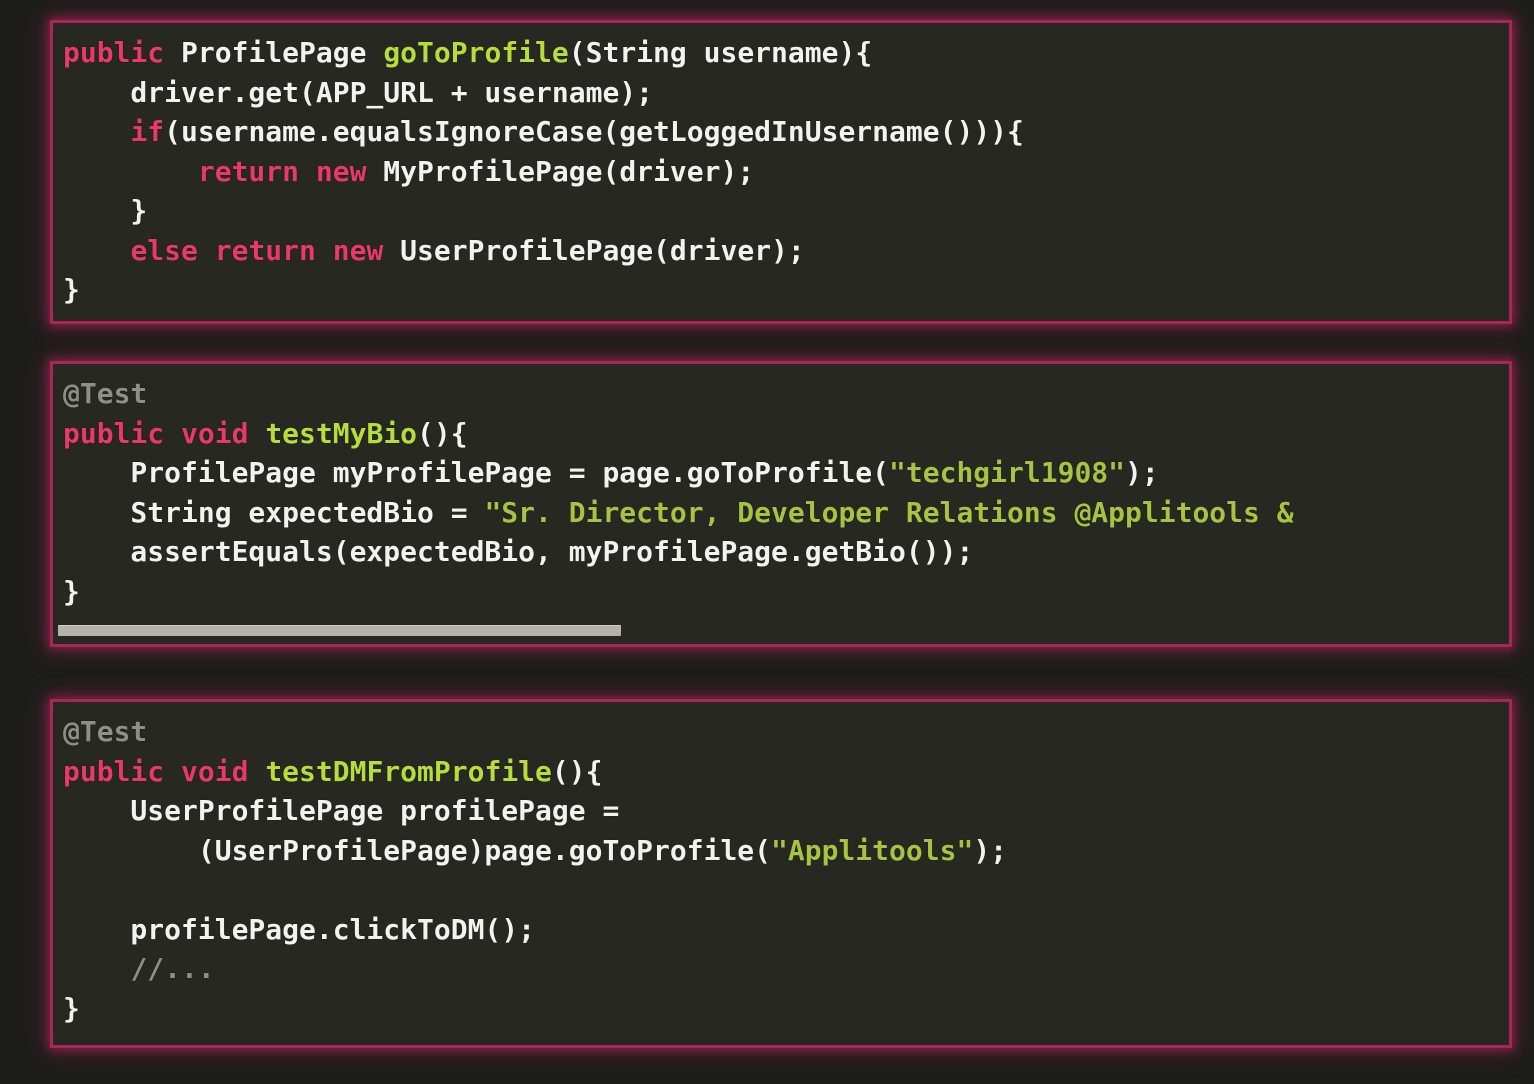 The width and height of the screenshot is (1534, 1084). Describe the element at coordinates (147, 131) in the screenshot. I see `code-token: if` at that location.